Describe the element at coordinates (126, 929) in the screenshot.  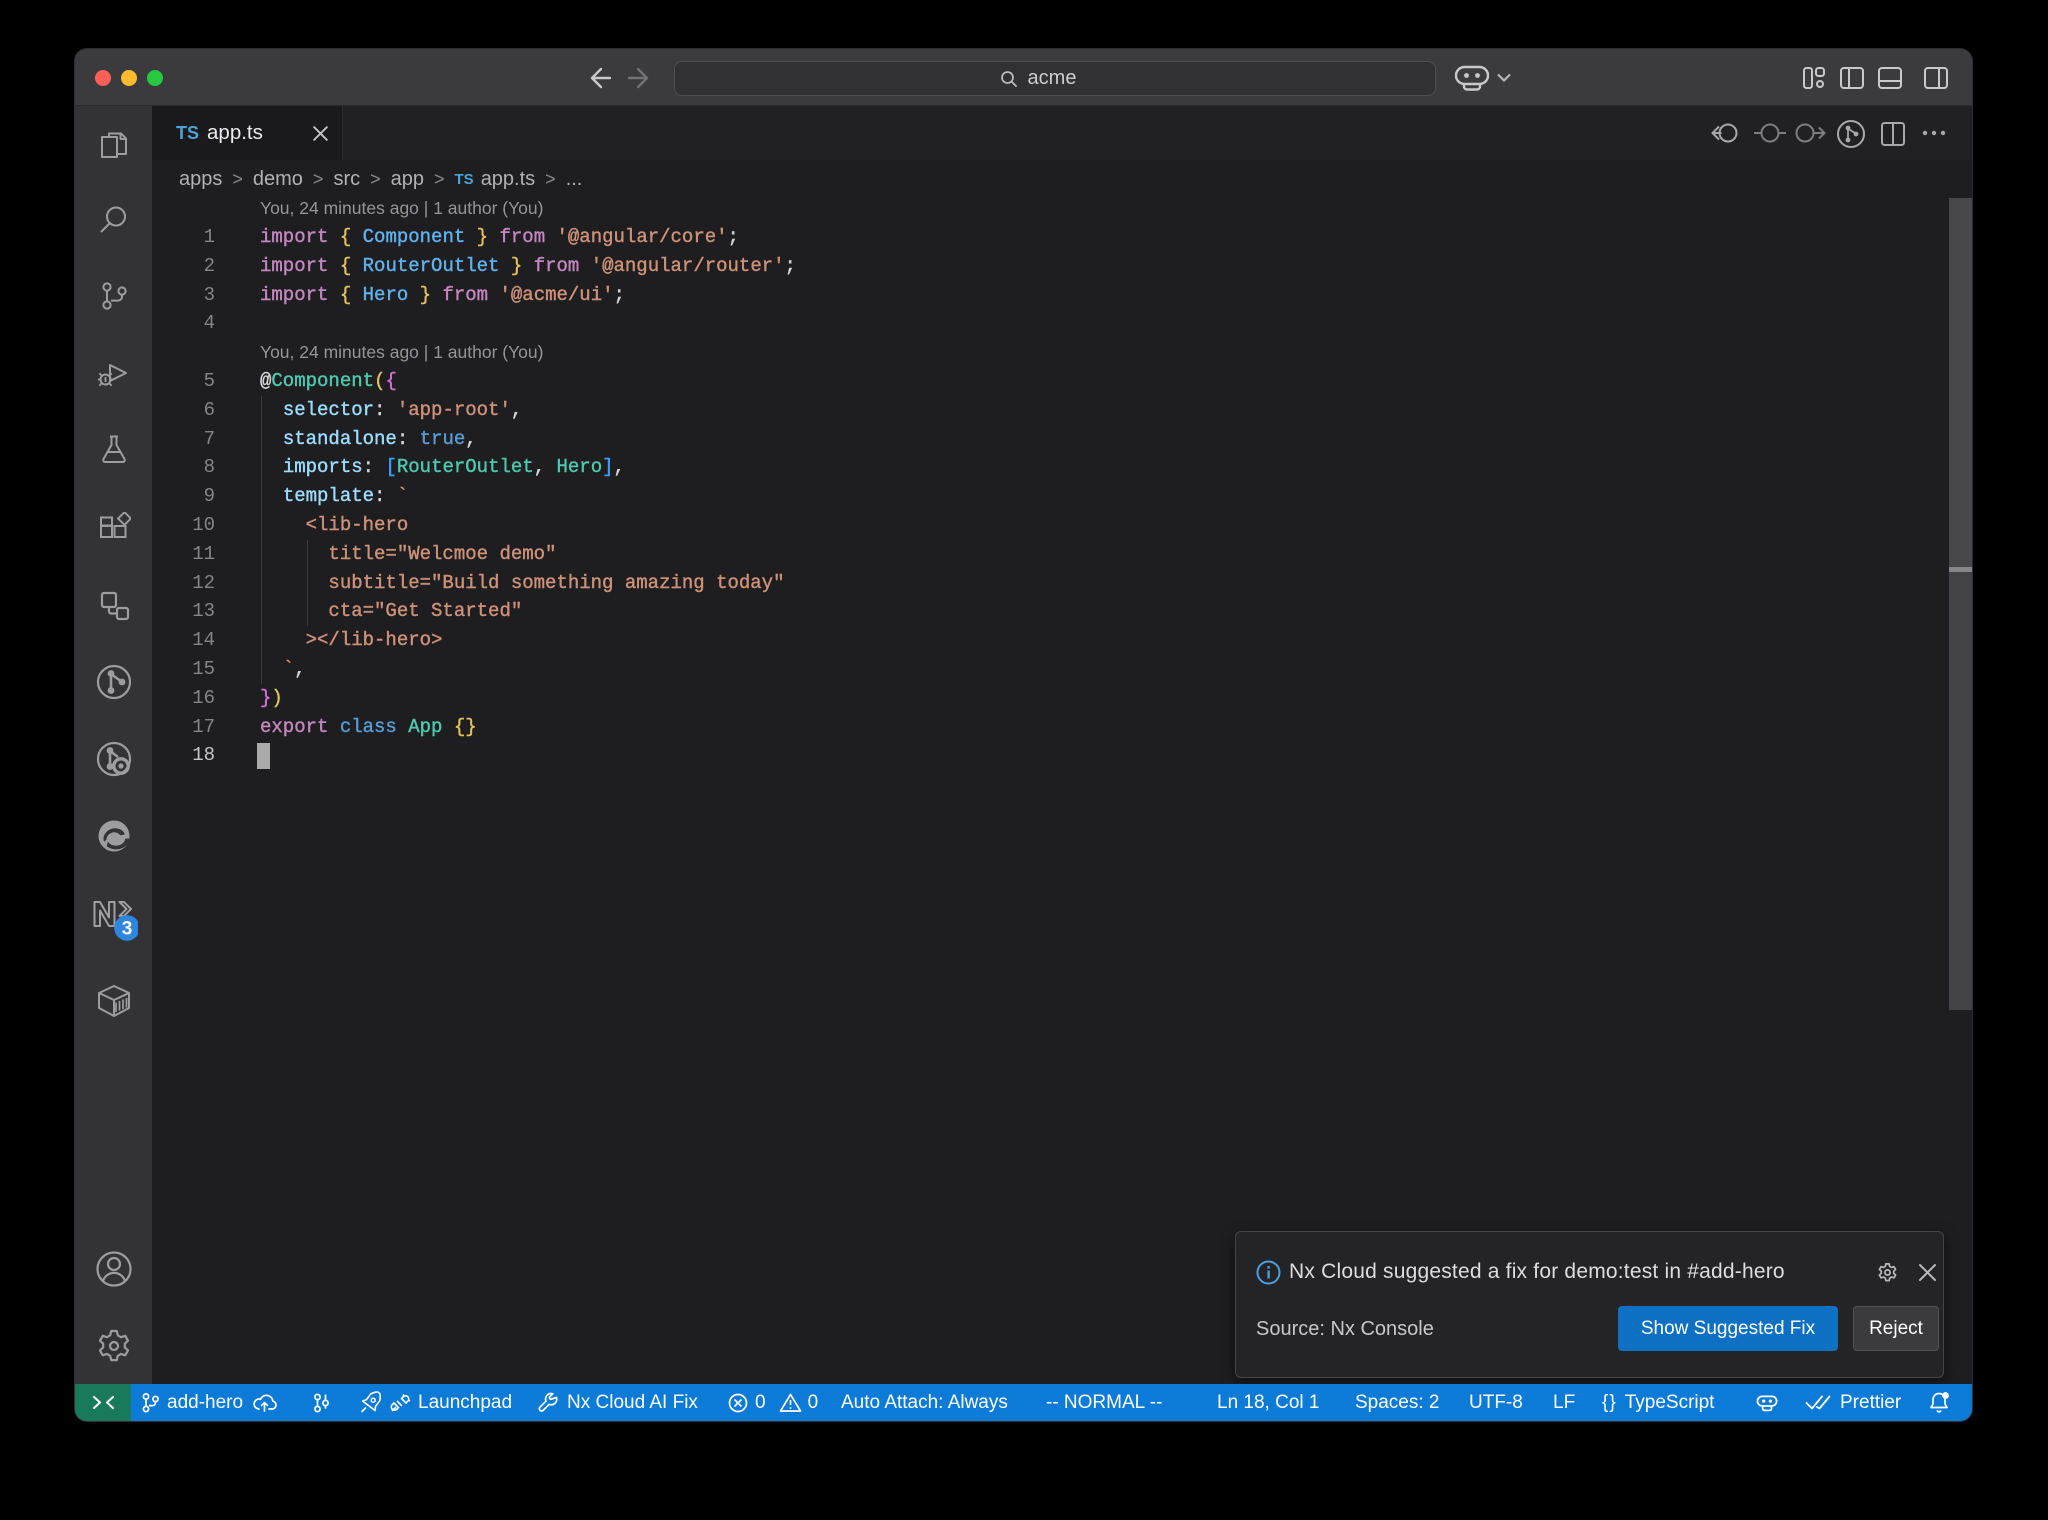
I see `svg-text: 3` at that location.